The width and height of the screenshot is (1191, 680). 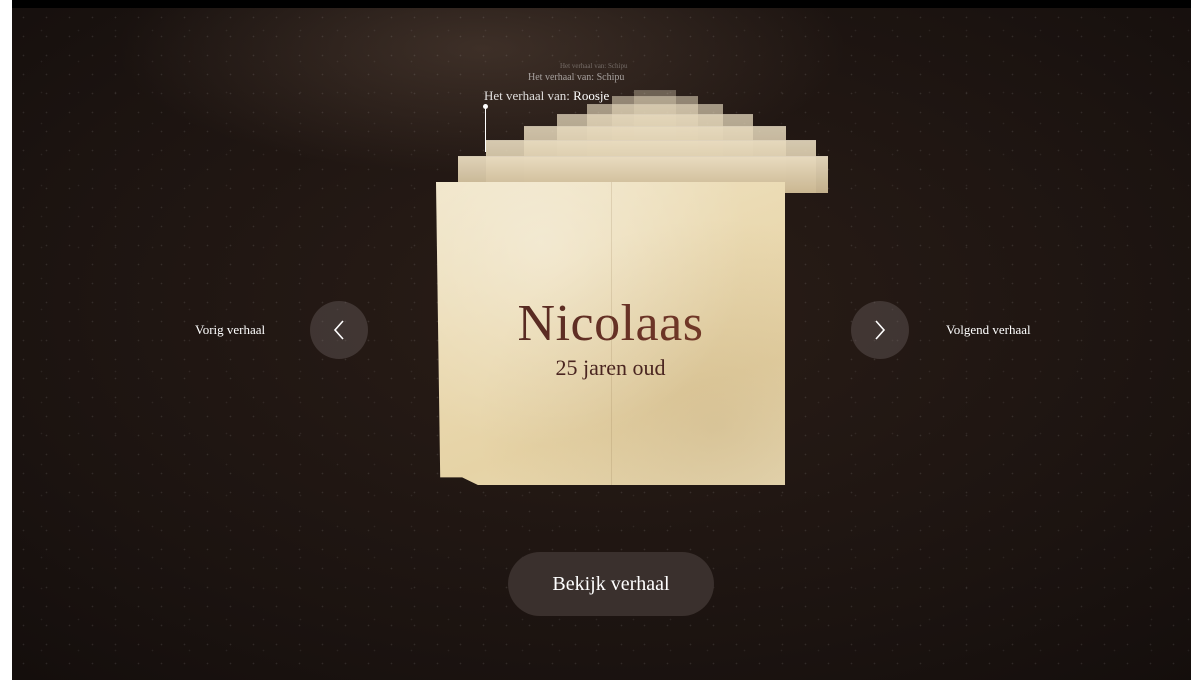 I want to click on story-name: Nicolaas, so click(x=610, y=323).